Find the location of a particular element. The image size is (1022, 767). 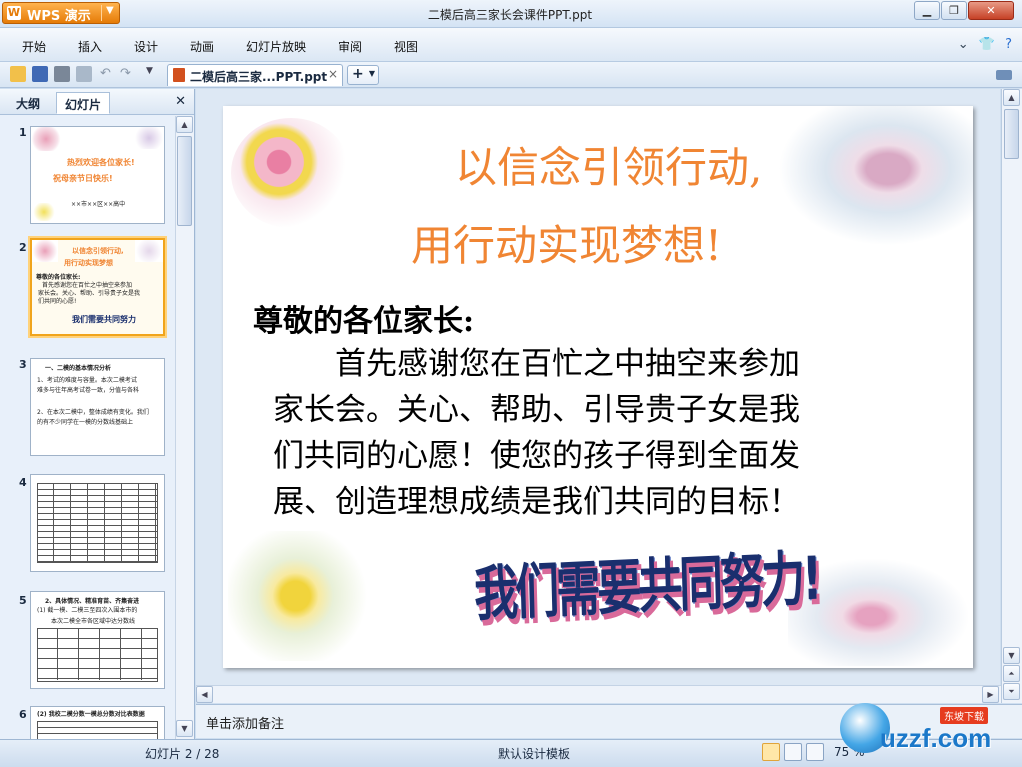

close-tab-icon: × is located at coordinates (333, 74).